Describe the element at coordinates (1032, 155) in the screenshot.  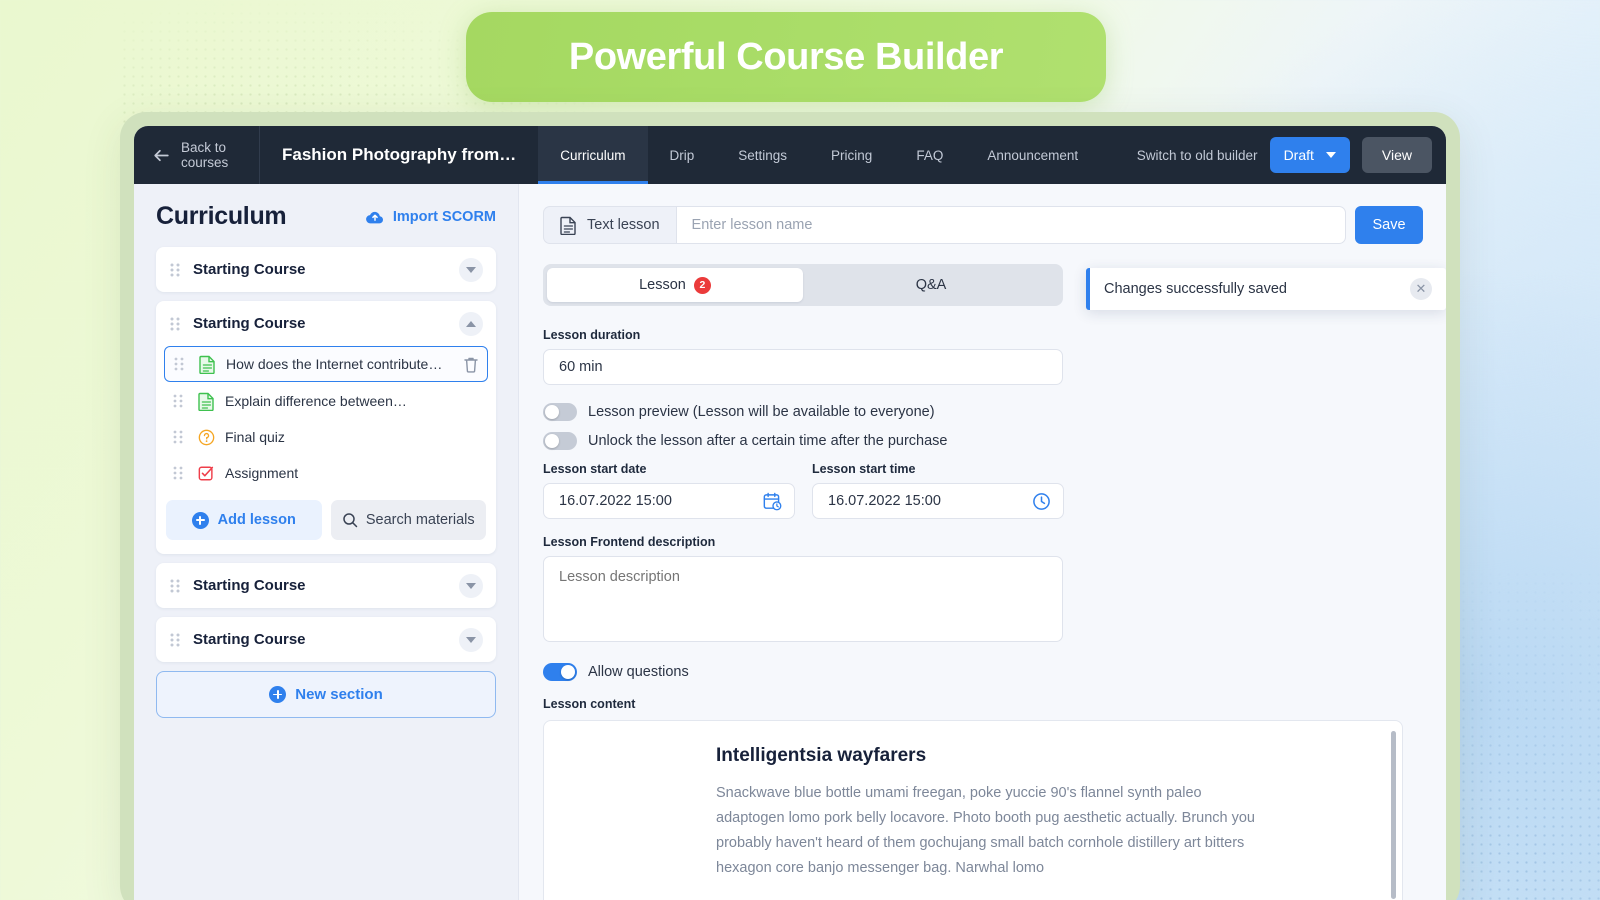
I see `tab-announcement: Announcement` at that location.